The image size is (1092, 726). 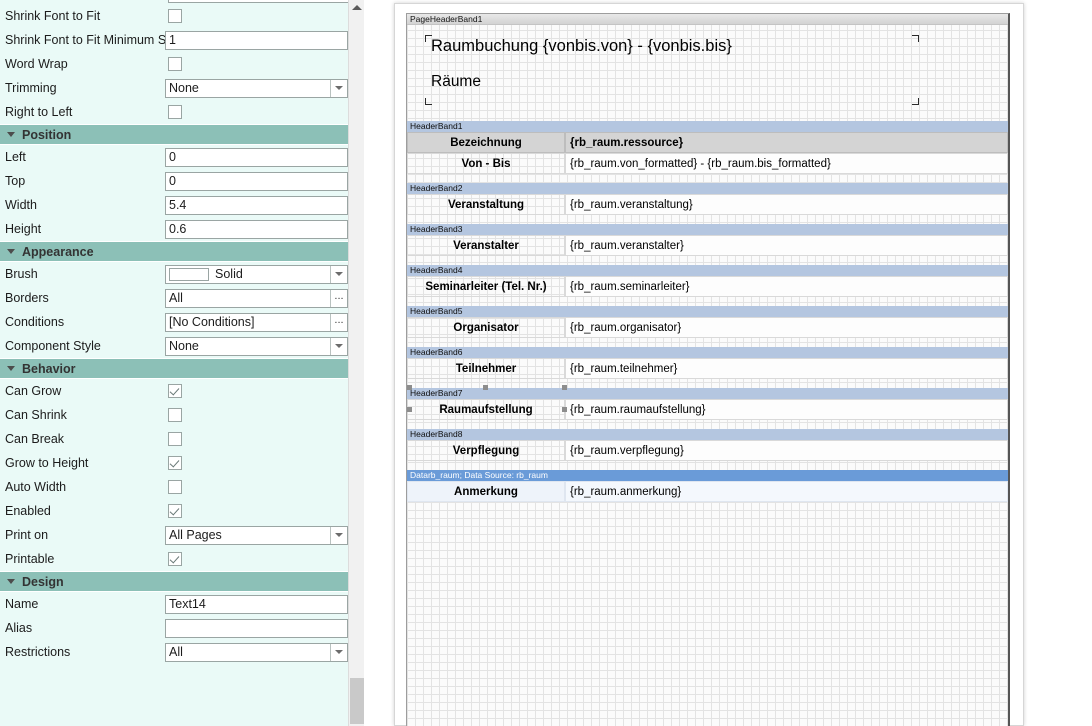 I want to click on report-label-text: Raumaufstellung, so click(x=486, y=409).